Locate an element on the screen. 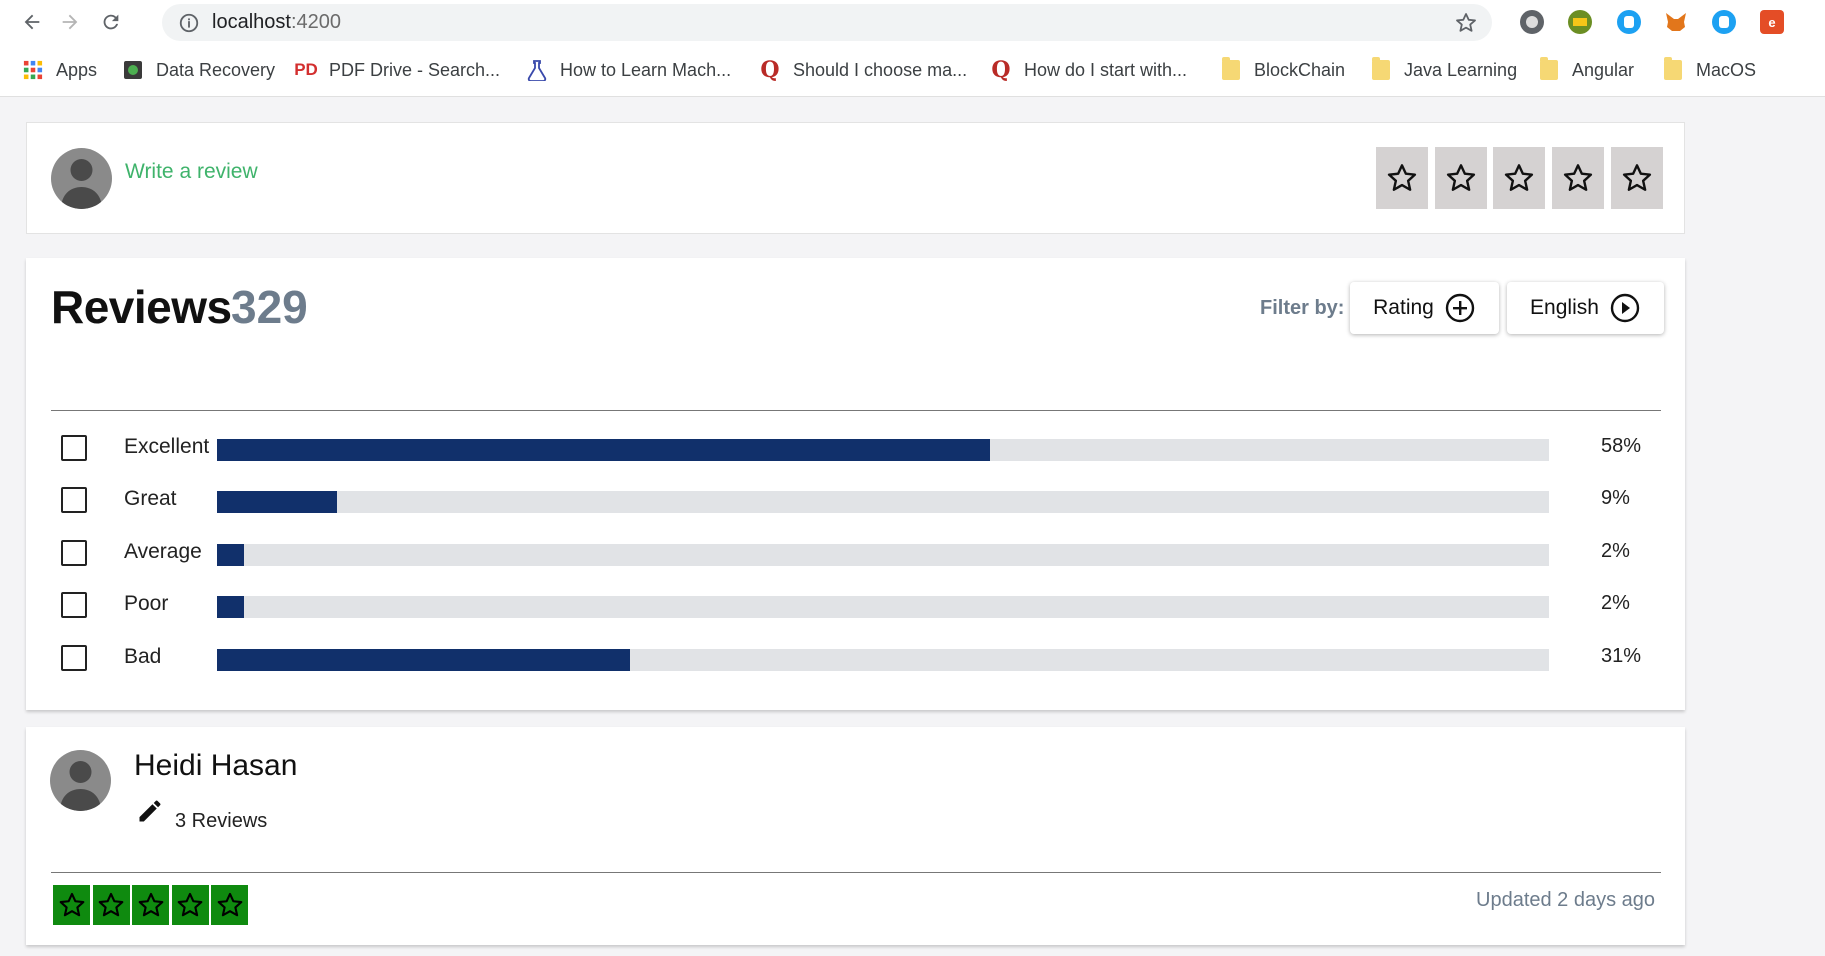 The image size is (1825, 956). bookmark-label: BlockChain is located at coordinates (1300, 69).